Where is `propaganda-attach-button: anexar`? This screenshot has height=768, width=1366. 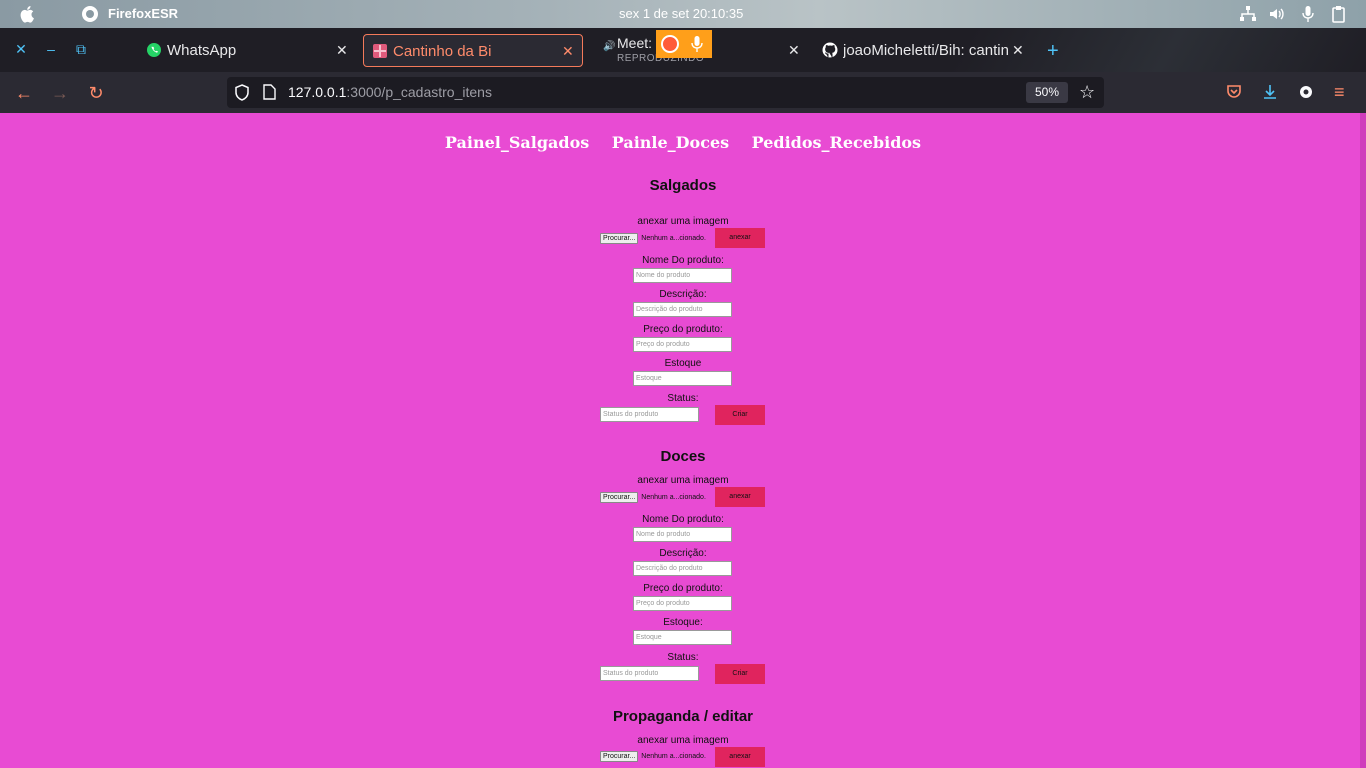
propaganda-attach-button: anexar is located at coordinates (740, 757).